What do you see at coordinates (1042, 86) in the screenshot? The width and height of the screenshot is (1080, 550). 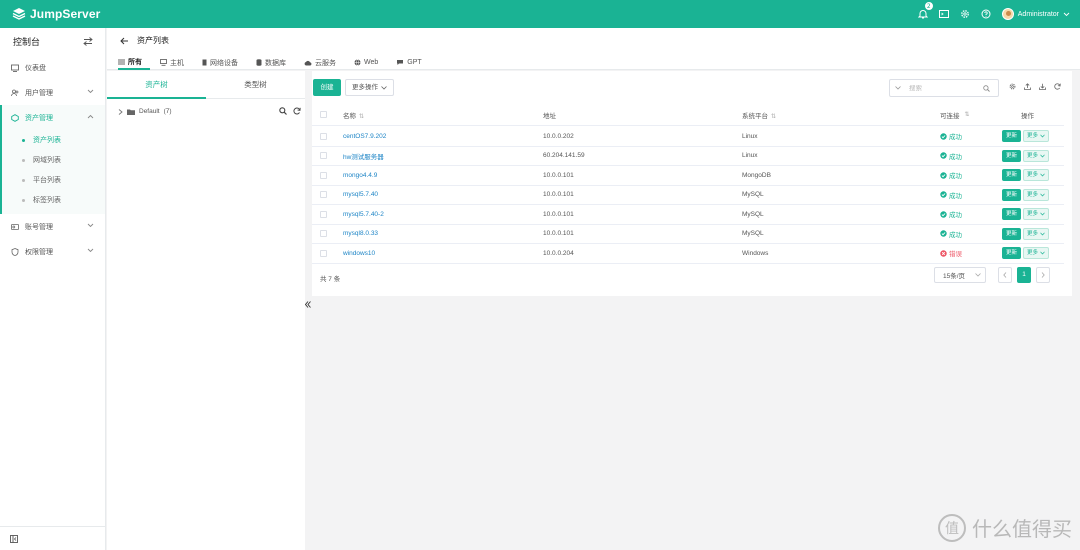 I see `download-icon` at bounding box center [1042, 86].